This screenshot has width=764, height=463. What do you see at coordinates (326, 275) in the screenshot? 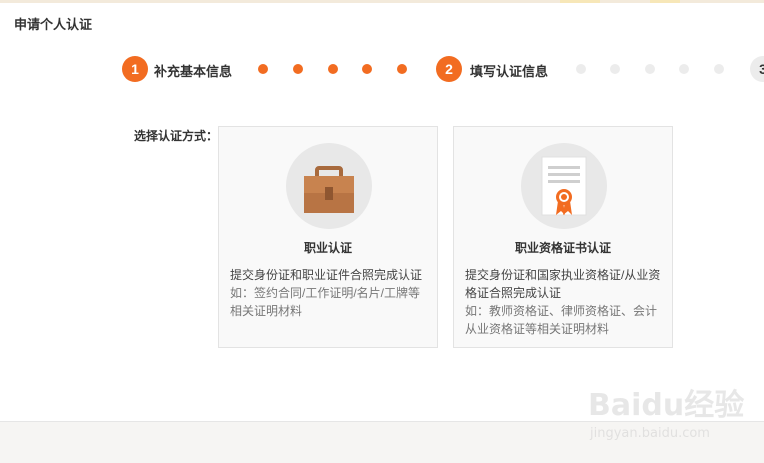
I see `card-description: 提交身份证和职业证件合照完成认证` at bounding box center [326, 275].